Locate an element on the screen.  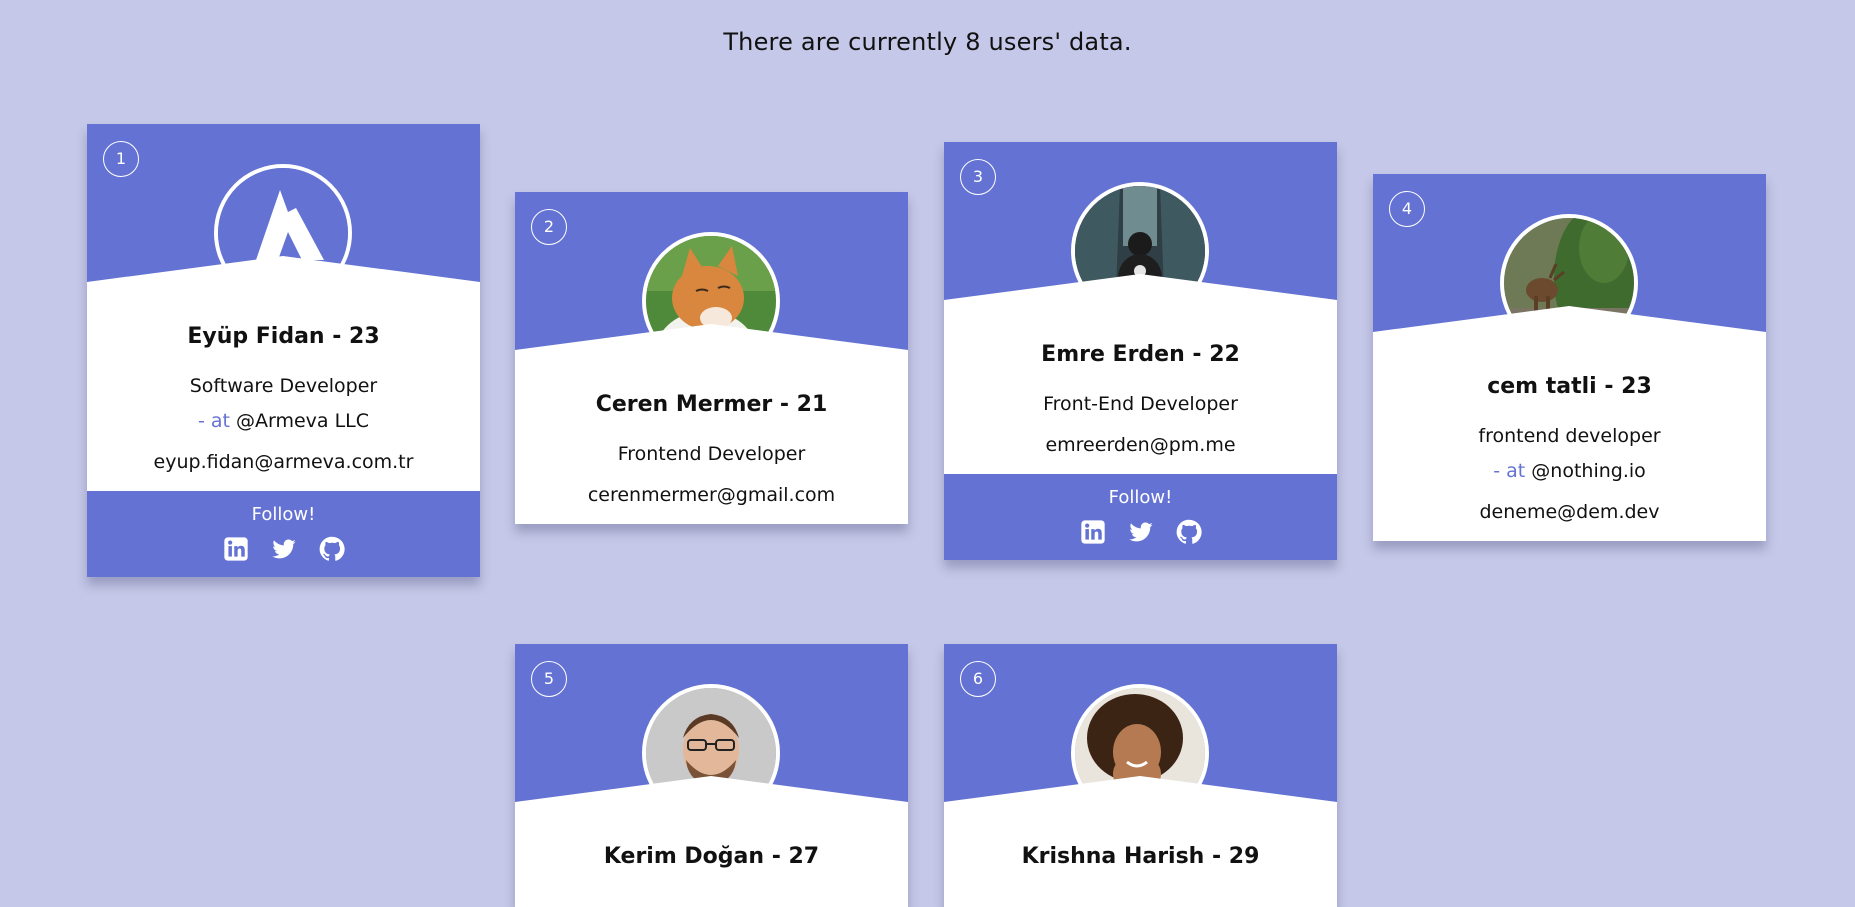
users-count-heading: There are currently 8 users' data. is located at coordinates (927, 42).